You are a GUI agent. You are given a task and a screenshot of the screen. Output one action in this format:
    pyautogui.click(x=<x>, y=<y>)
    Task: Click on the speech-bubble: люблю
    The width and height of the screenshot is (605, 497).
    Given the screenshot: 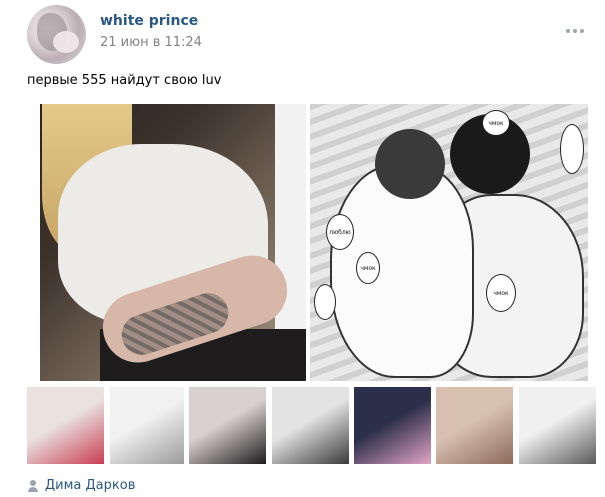 What is the action you would take?
    pyautogui.click(x=340, y=232)
    